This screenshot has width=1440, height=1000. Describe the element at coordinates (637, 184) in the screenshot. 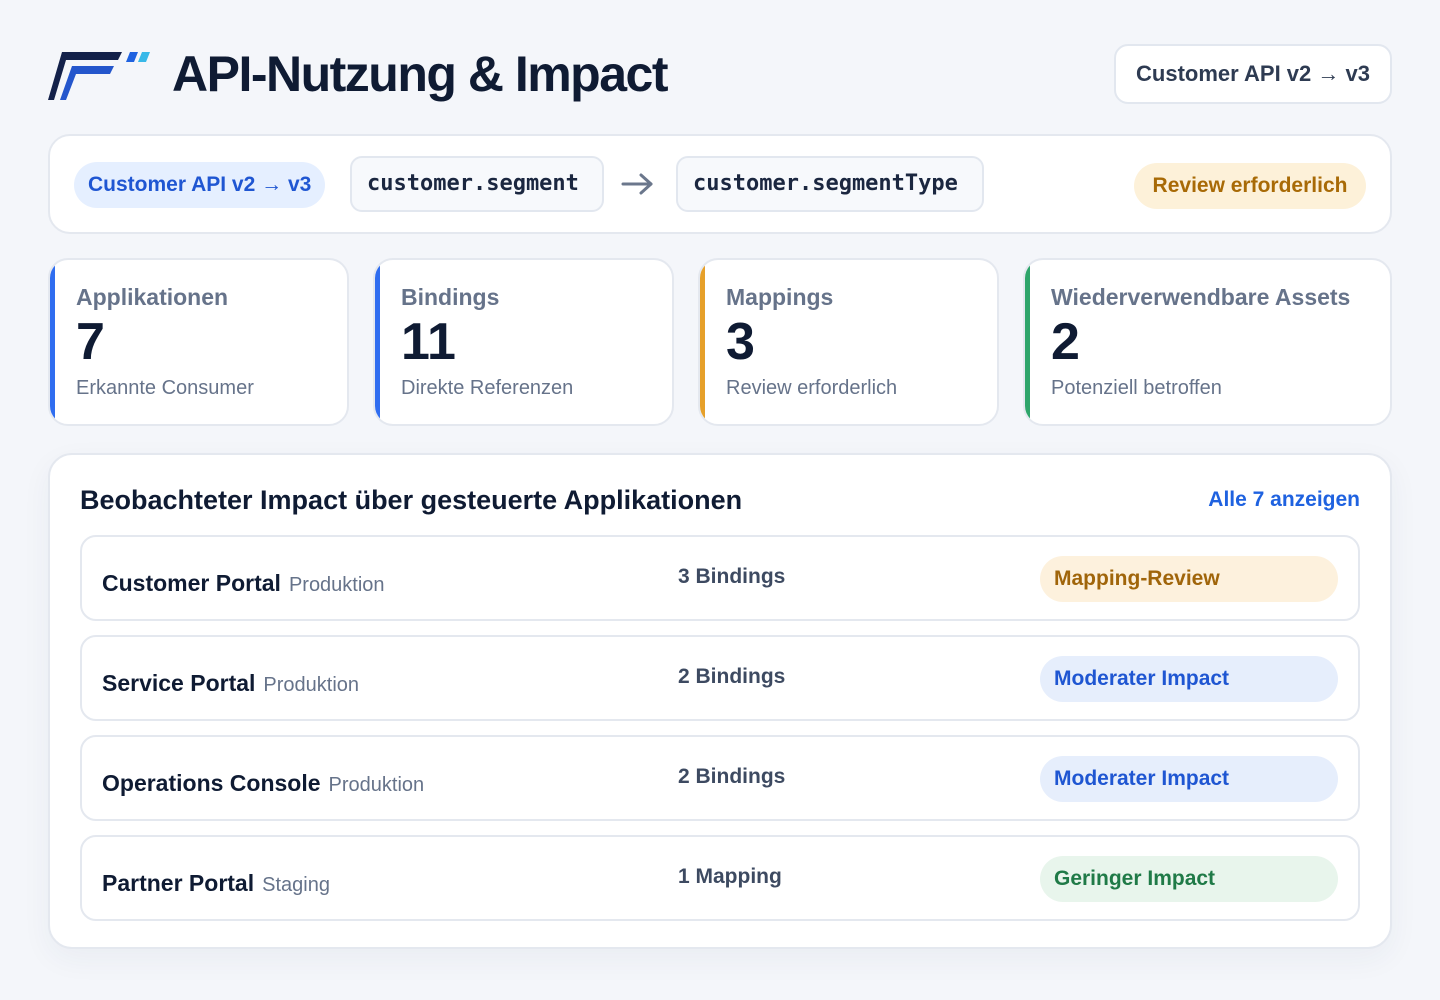

I see `arrow-right-icon` at that location.